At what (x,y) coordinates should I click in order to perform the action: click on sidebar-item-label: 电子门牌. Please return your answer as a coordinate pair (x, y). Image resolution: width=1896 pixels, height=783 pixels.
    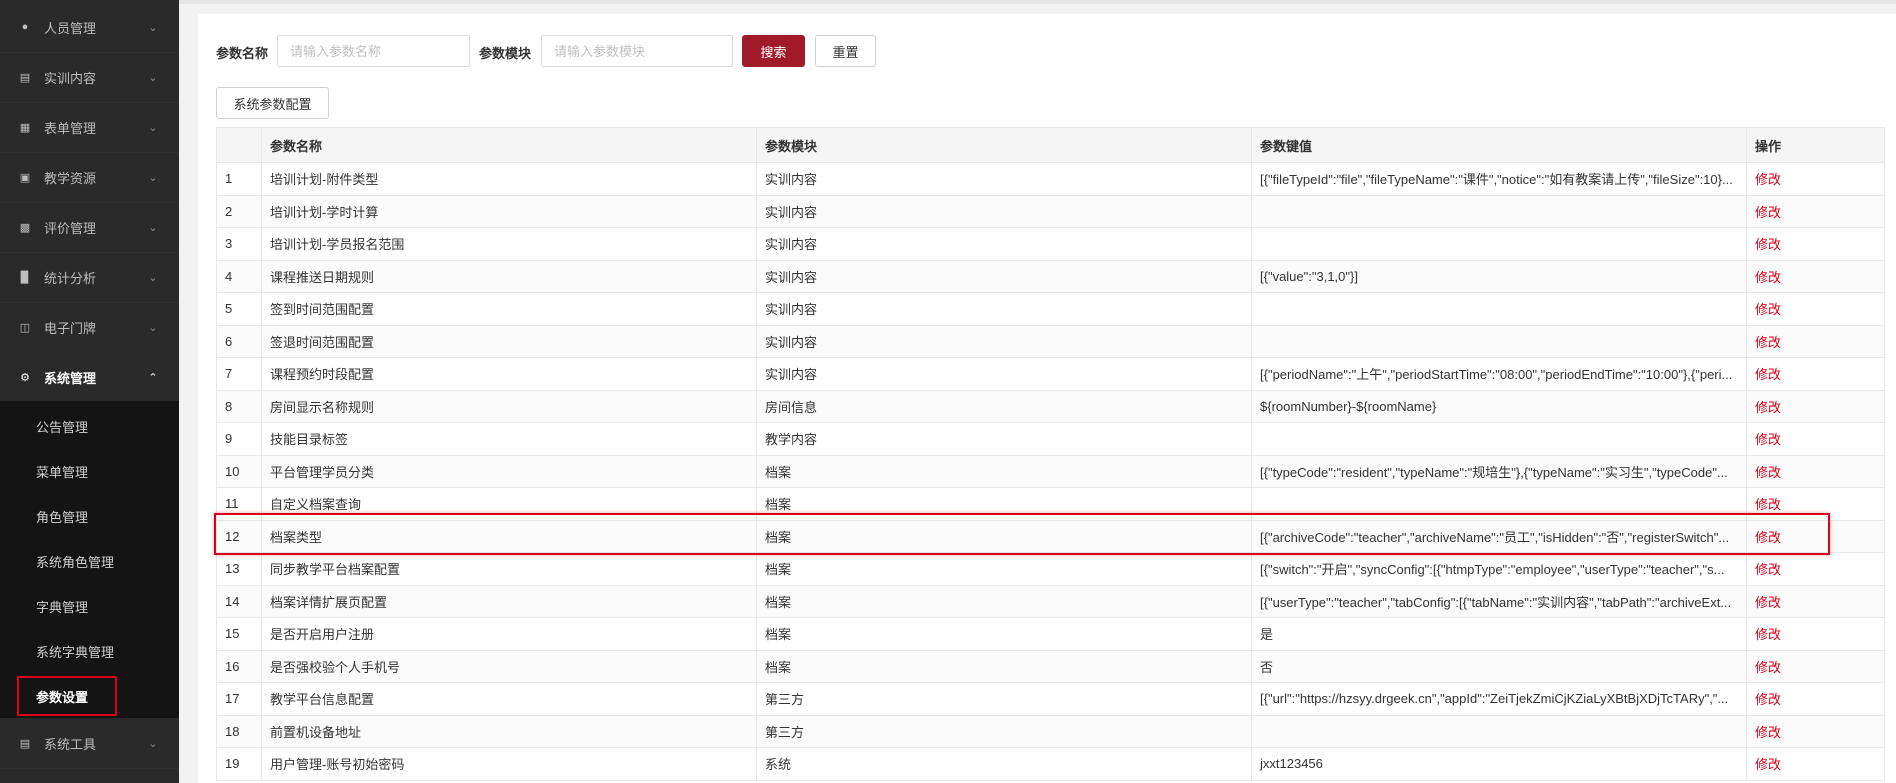
    Looking at the image, I should click on (70, 328).